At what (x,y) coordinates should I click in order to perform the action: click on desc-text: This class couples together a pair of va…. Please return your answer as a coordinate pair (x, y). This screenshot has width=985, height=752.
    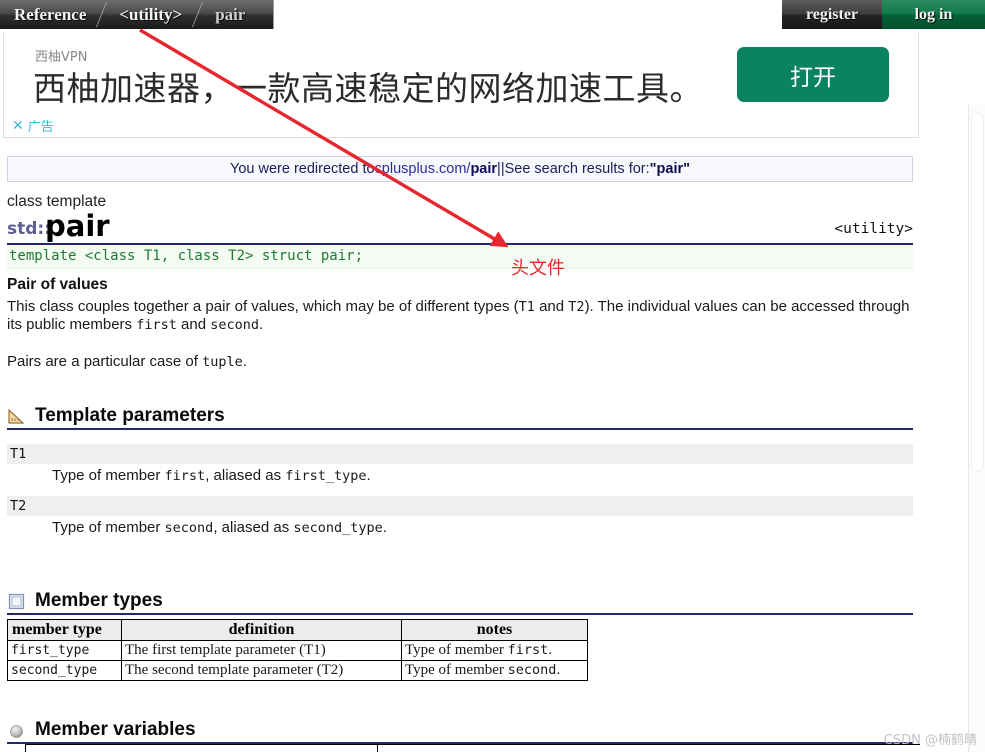
    Looking at the image, I should click on (263, 306).